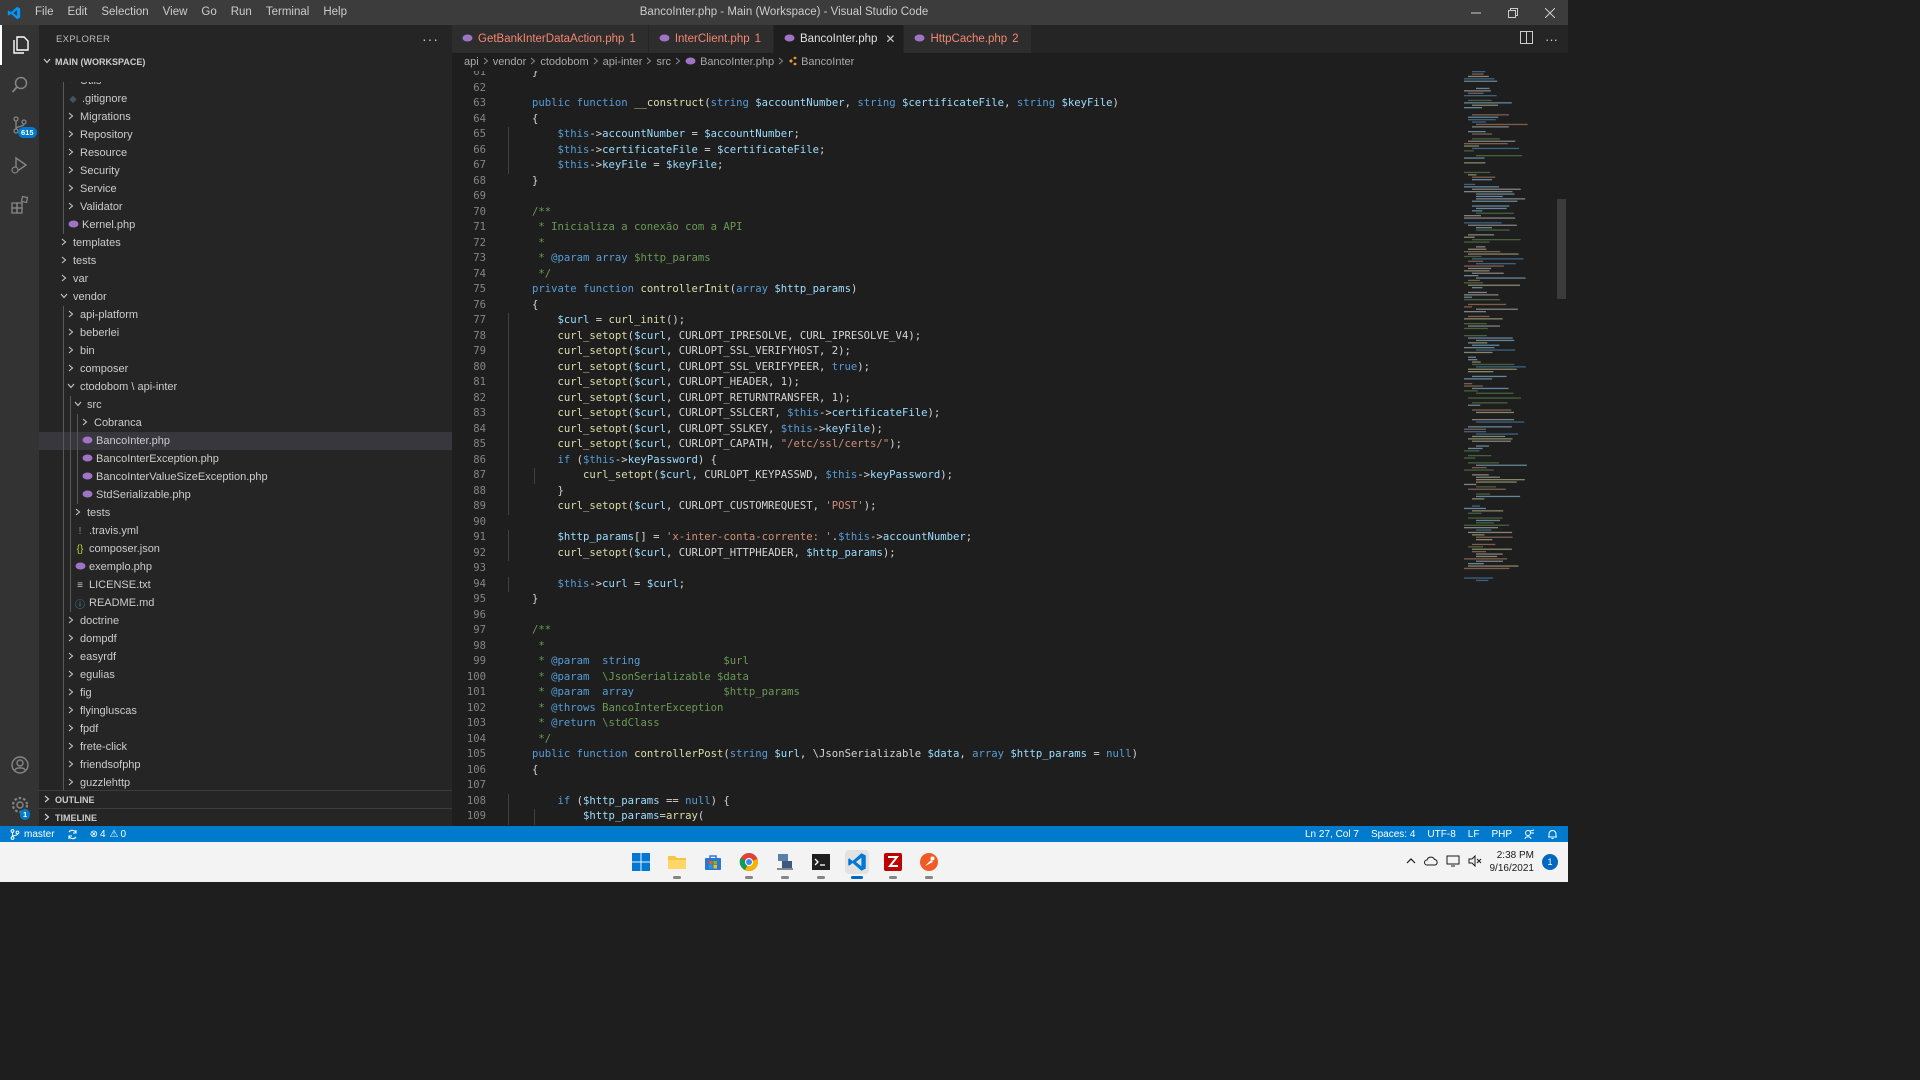  I want to click on folder-item: templates, so click(245, 243).